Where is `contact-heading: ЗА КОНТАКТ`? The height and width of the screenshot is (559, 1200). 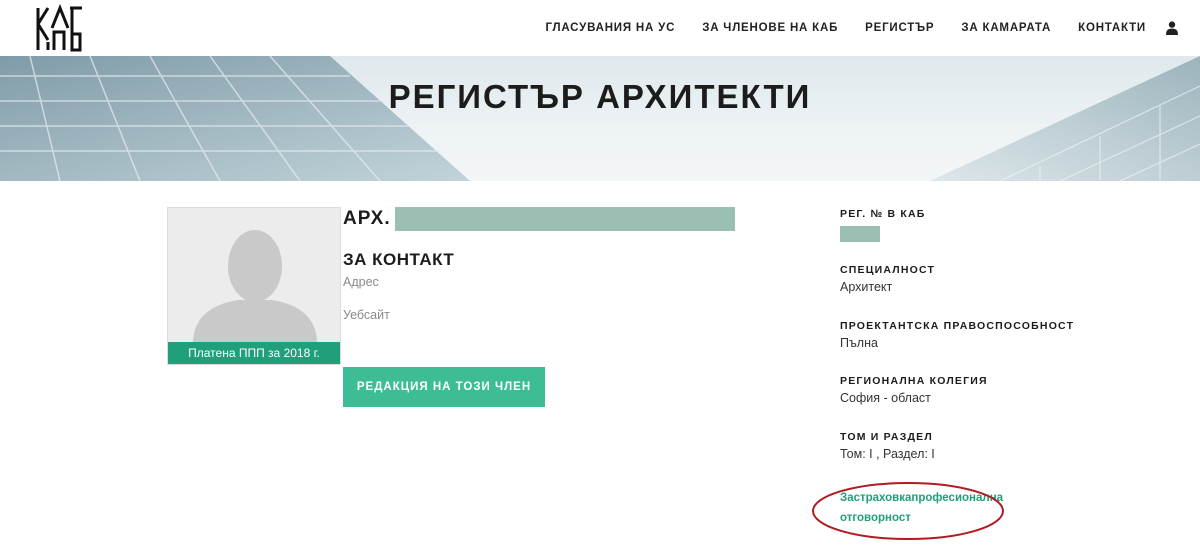 contact-heading: ЗА КОНТАКТ is located at coordinates (399, 259).